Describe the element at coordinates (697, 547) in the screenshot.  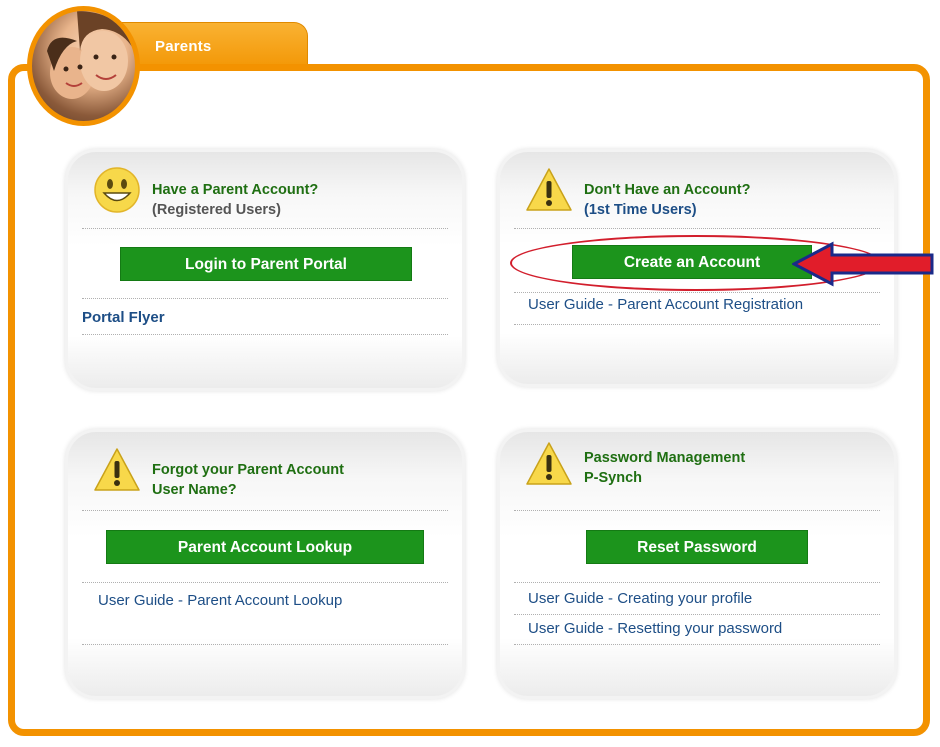
I see `reset-password-button: Reset Password` at that location.